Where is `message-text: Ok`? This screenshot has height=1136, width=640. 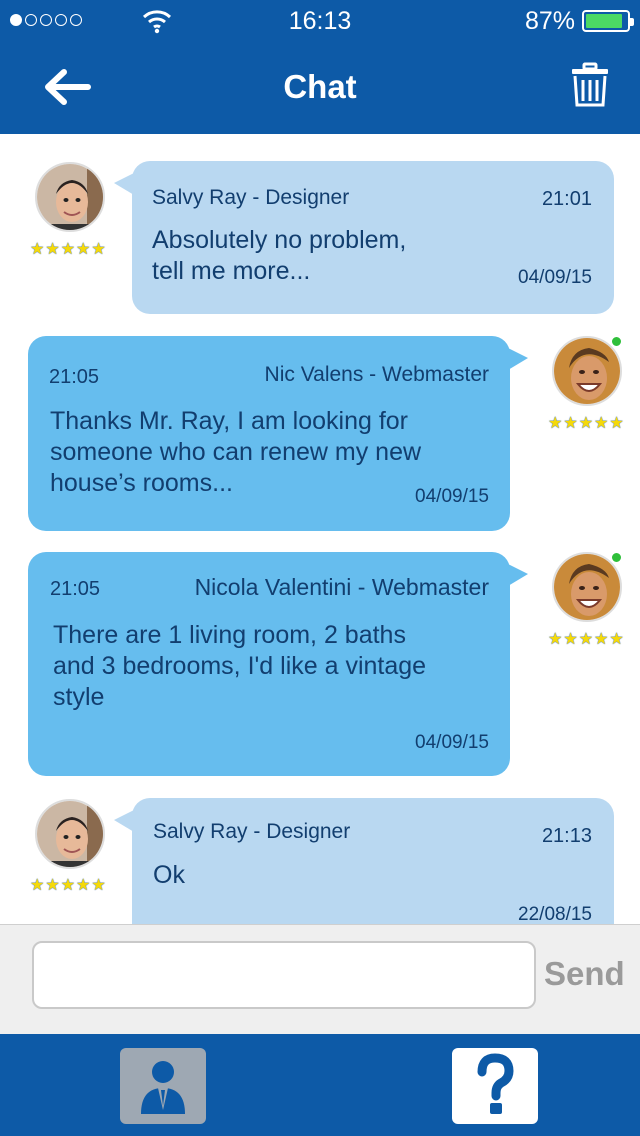 message-text: Ok is located at coordinates (169, 875).